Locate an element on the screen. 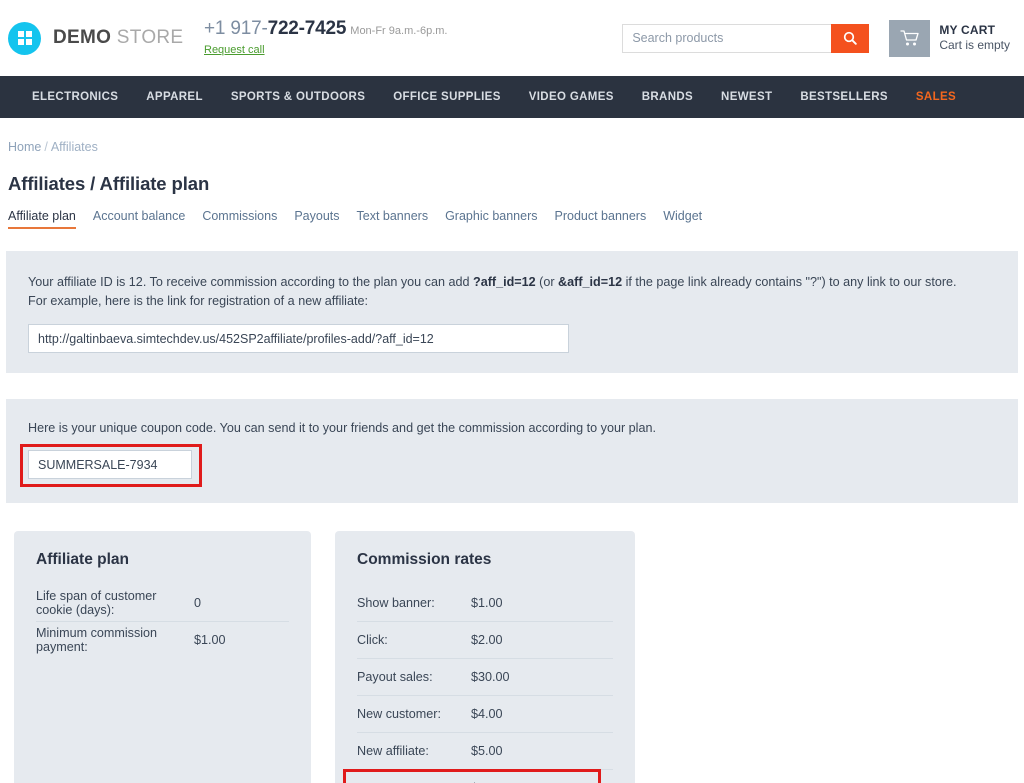  plan-row-value: $1.00 is located at coordinates (210, 640).